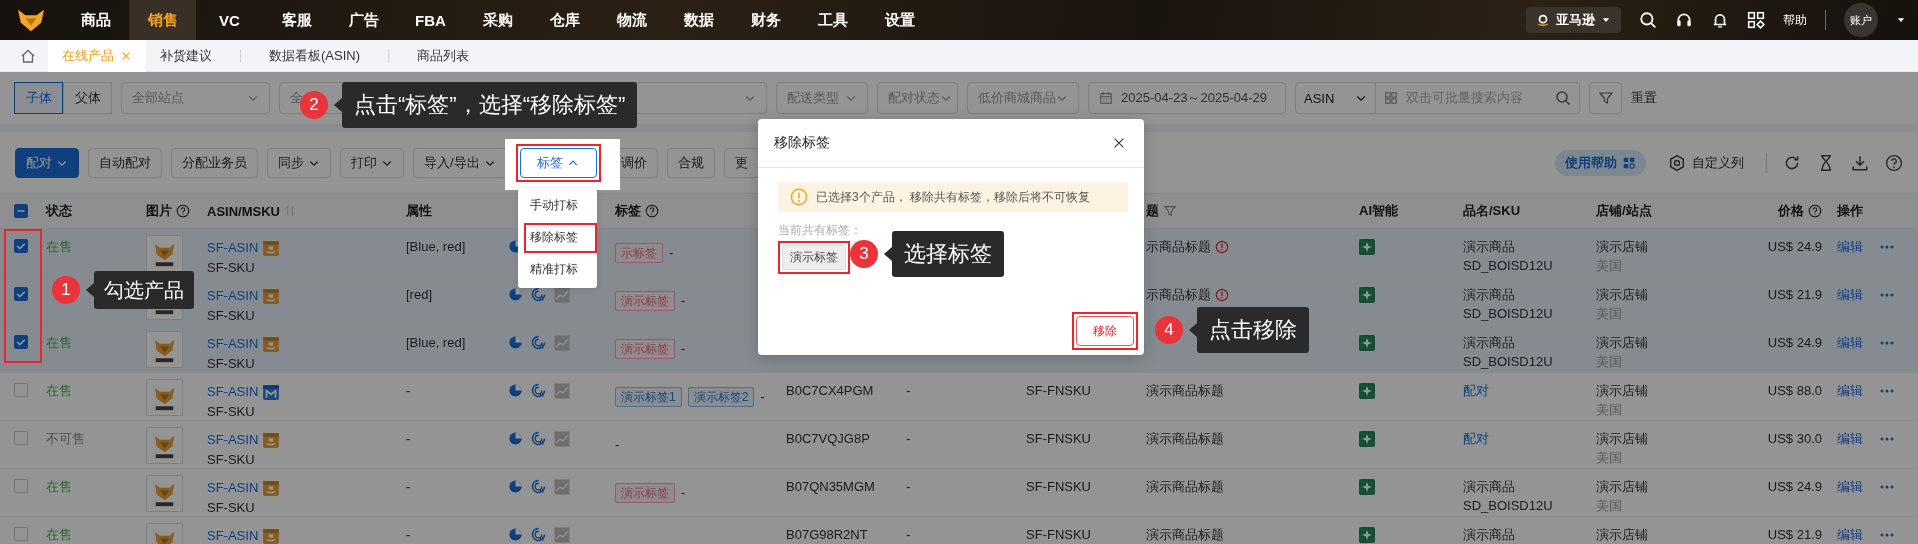  What do you see at coordinates (1861, 20) in the screenshot?
I see `account-avatar: 账户` at bounding box center [1861, 20].